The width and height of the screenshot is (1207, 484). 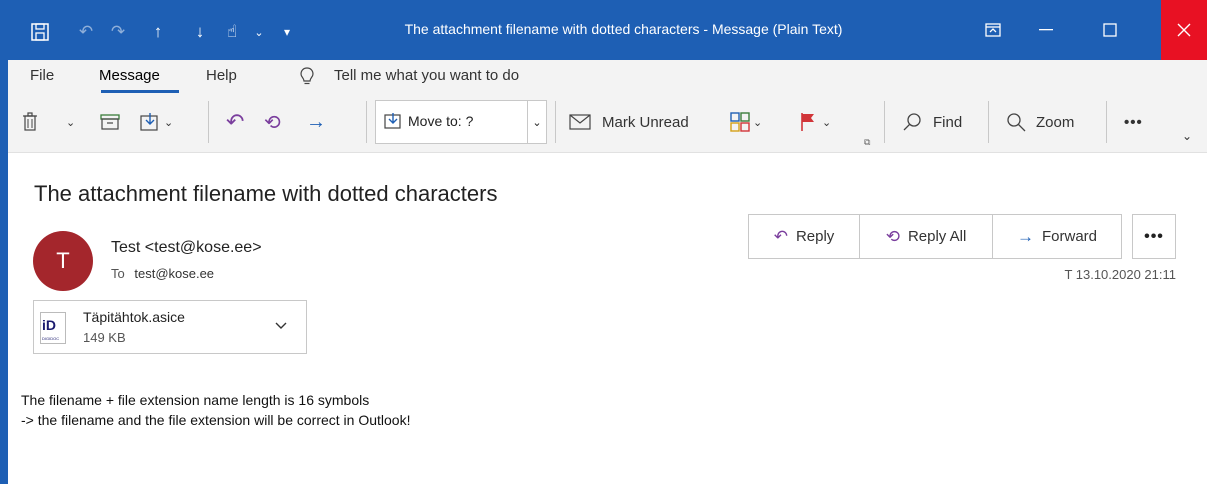 I want to click on maximize-icon, so click(x=1110, y=30).